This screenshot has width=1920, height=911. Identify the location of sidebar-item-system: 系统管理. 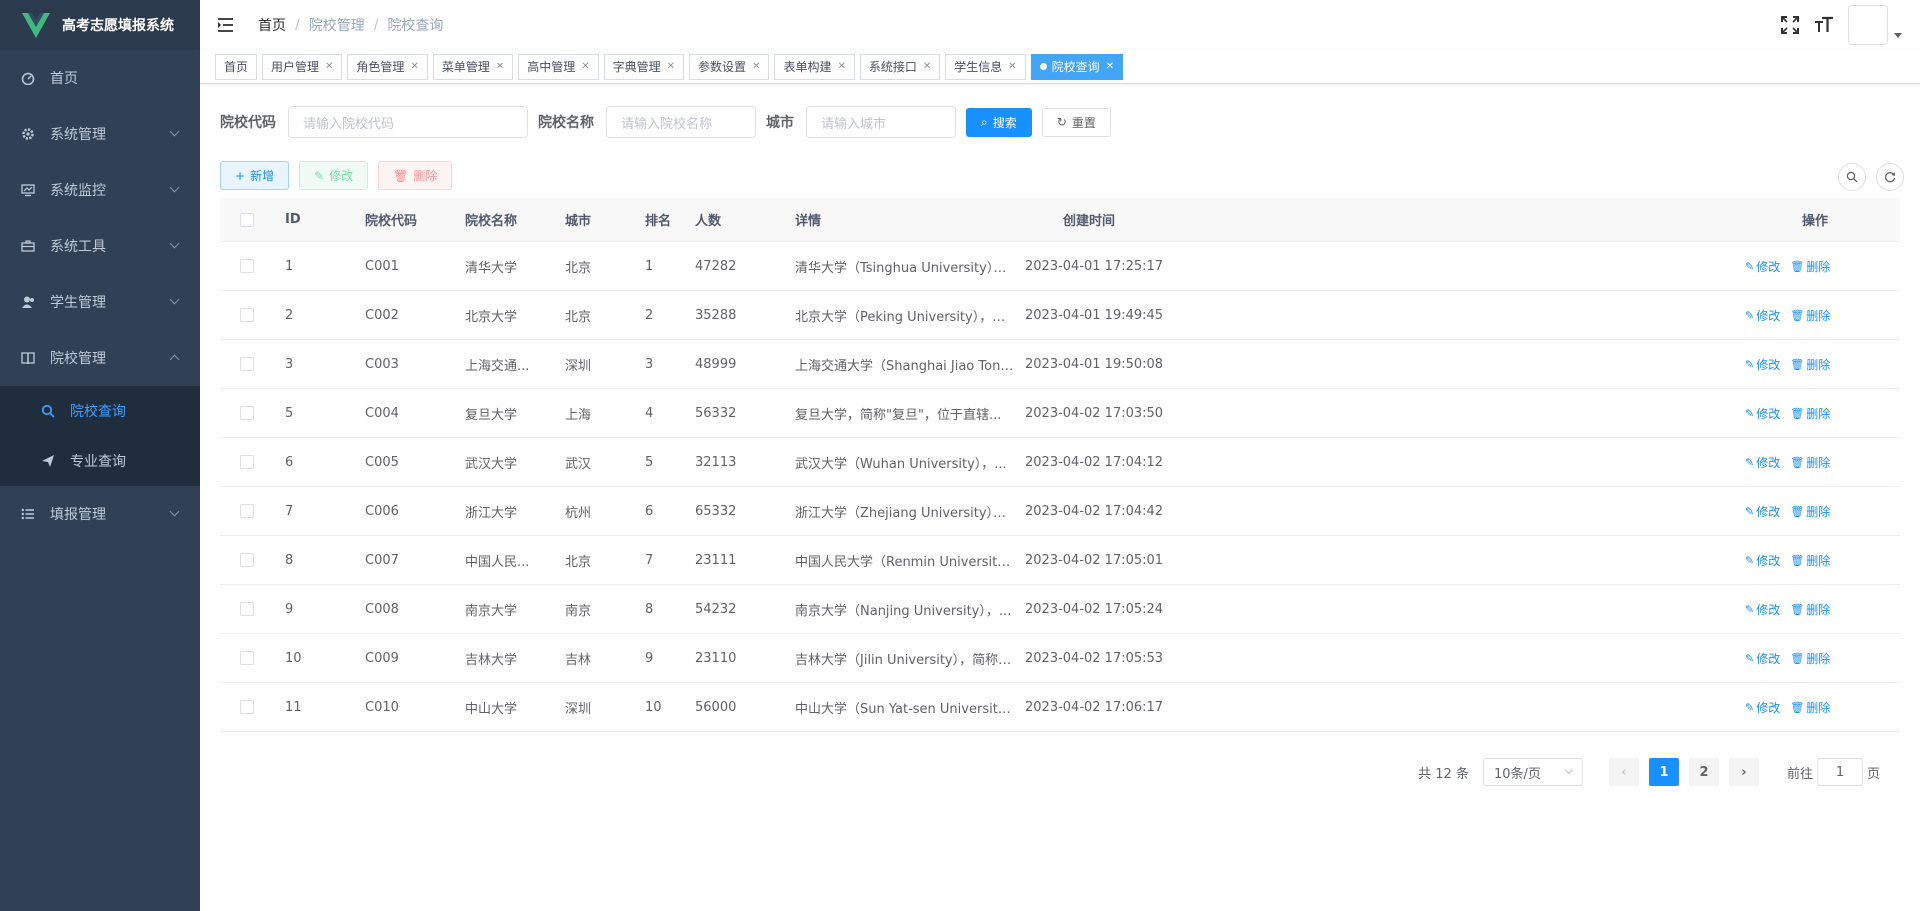
(100, 134).